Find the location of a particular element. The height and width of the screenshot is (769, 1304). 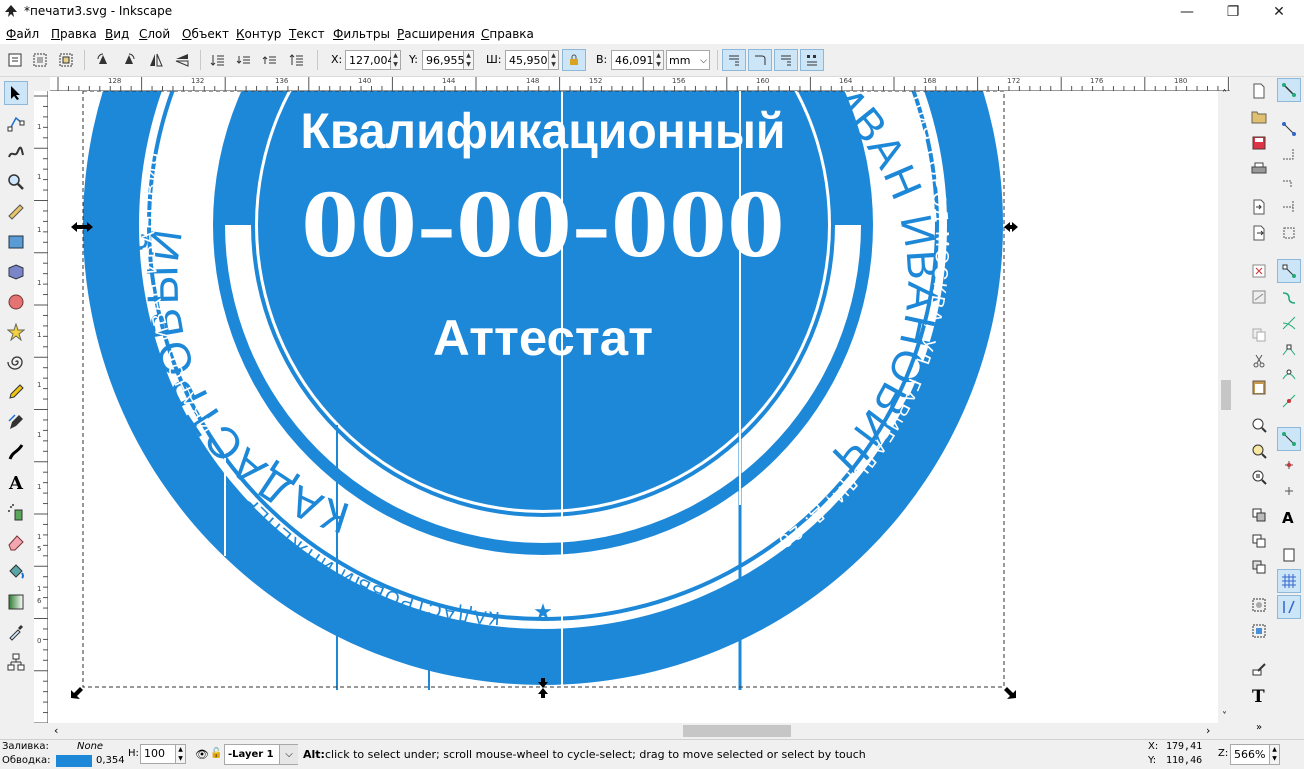

snap-cusp-nodes-icon is located at coordinates (1289, 349).